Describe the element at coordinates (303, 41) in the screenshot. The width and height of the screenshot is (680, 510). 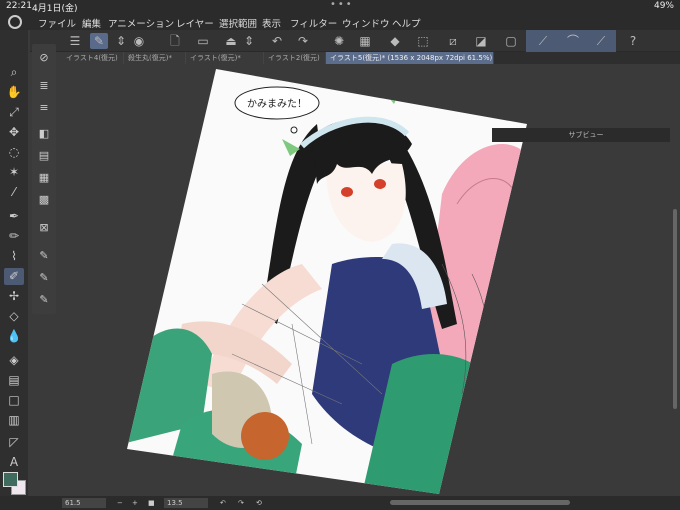
I see `redo-icon: ↷` at that location.